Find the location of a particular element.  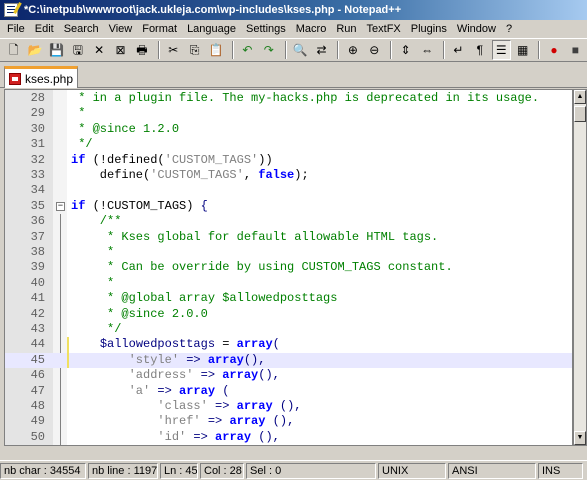

code-line: 48 'class' => array (), is located at coordinates (288, 406).